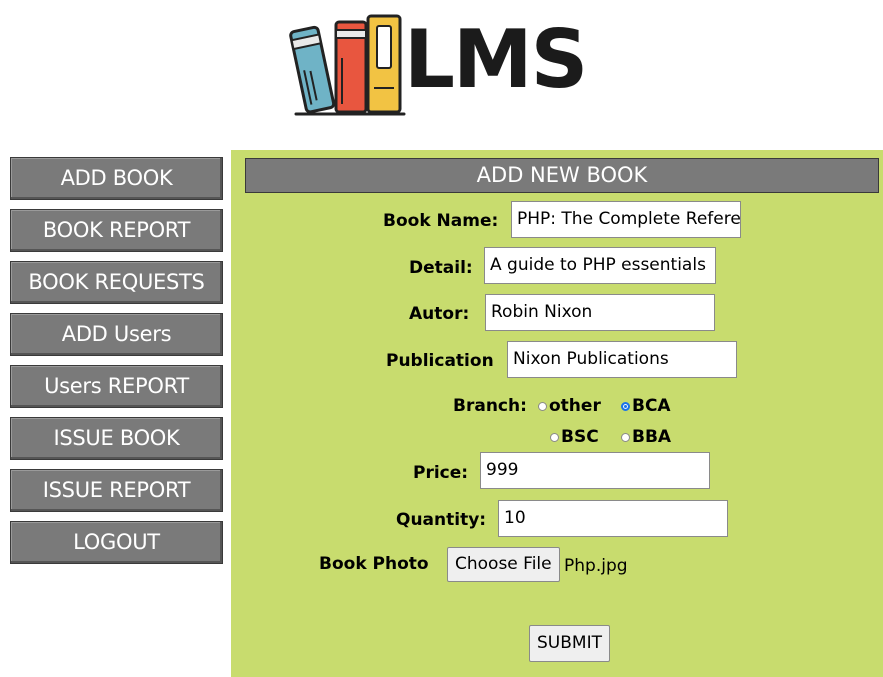  I want to click on logo-text: LMS, so click(496, 59).